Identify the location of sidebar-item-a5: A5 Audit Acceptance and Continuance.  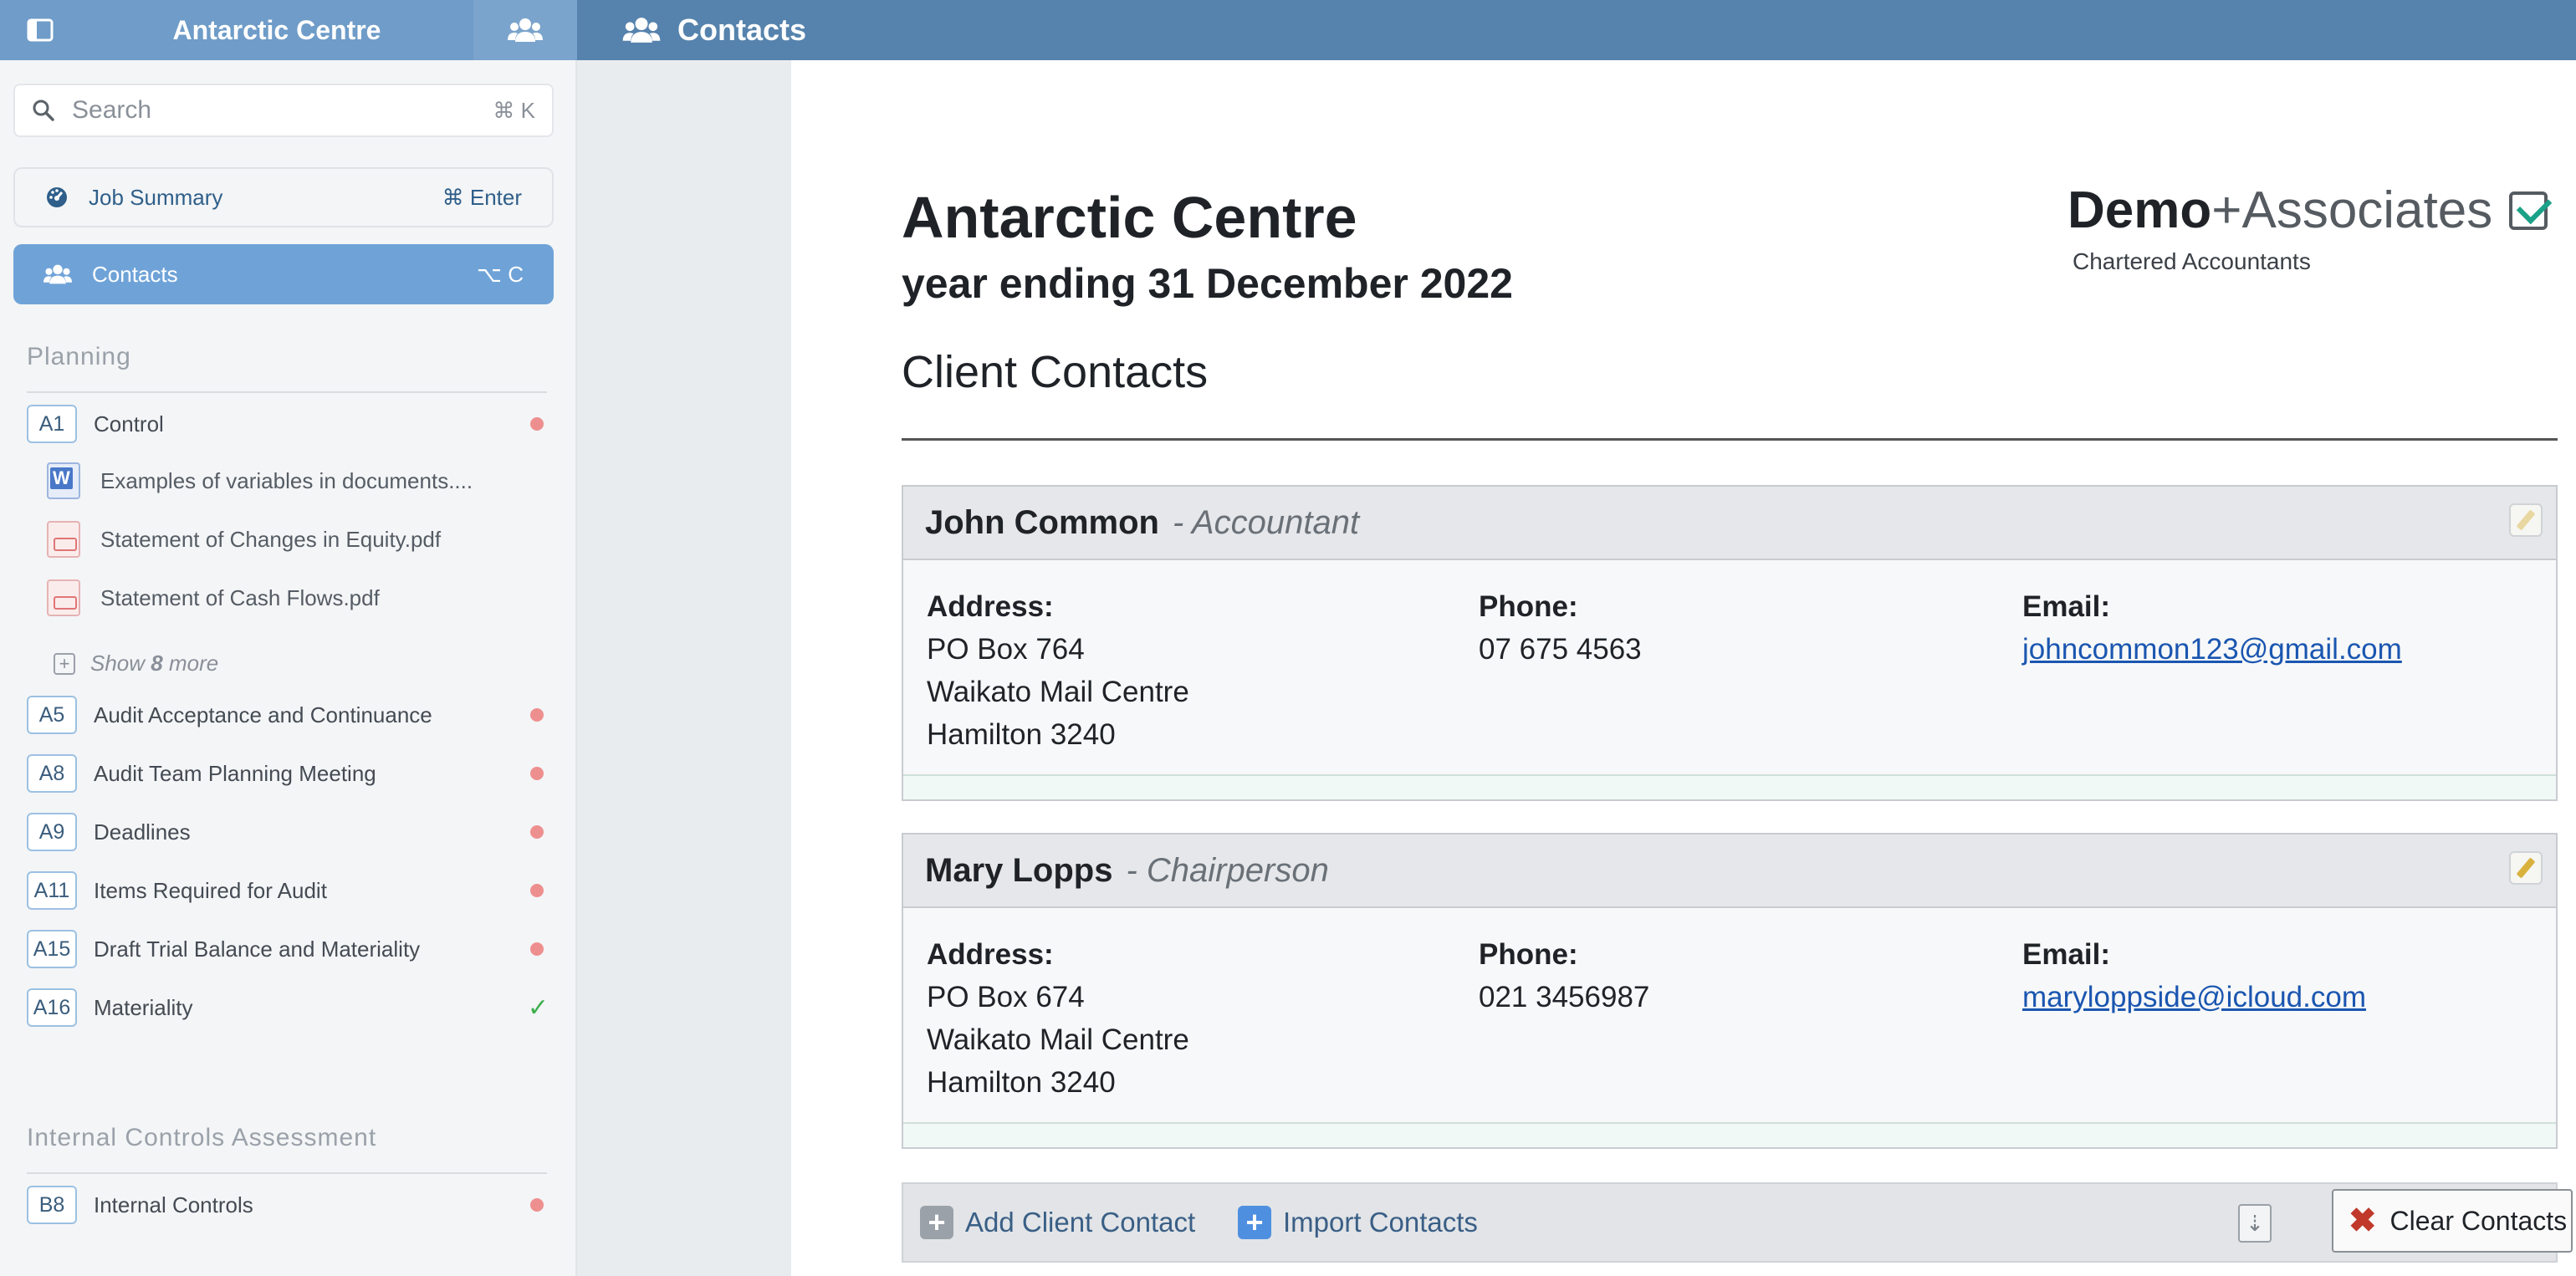
(290, 715).